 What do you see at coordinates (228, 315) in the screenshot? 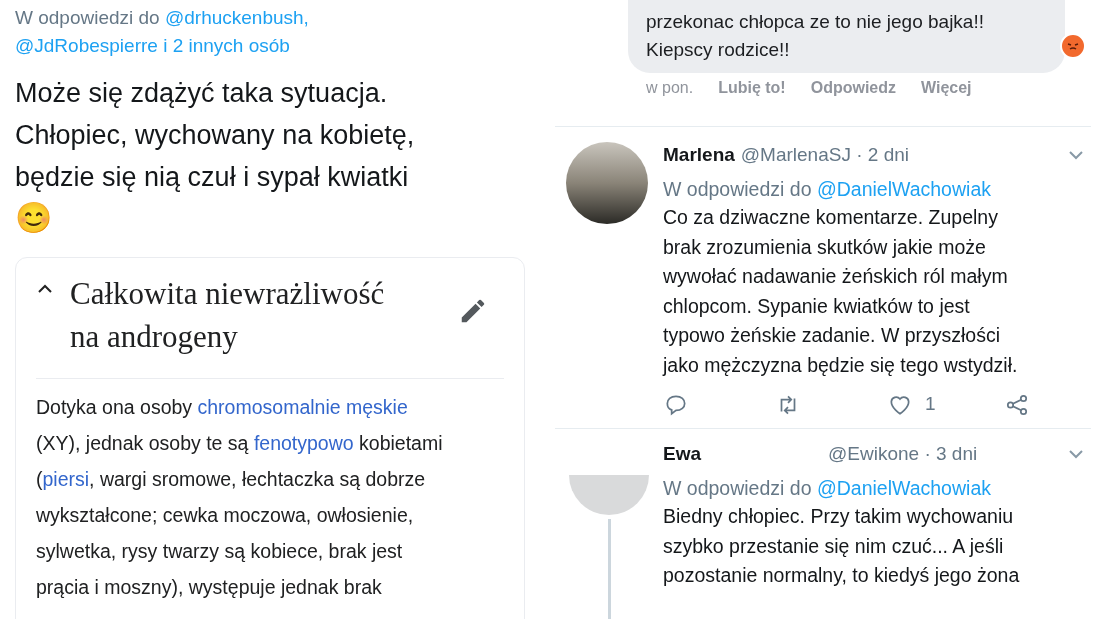
I see `section-heading: Całkowita niewrażliwość na androgeny` at bounding box center [228, 315].